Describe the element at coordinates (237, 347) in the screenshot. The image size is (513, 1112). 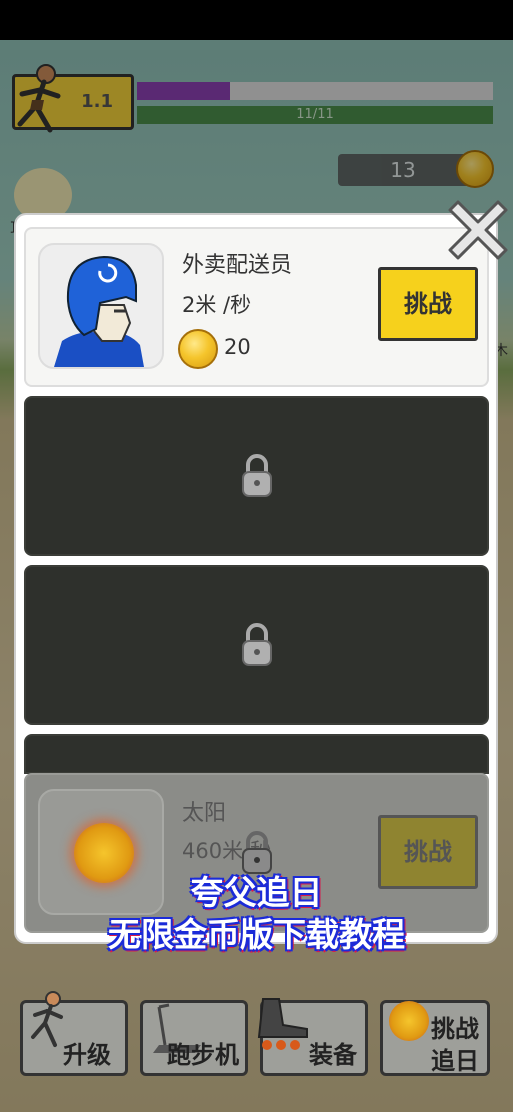
I see `runner-price: 20` at that location.